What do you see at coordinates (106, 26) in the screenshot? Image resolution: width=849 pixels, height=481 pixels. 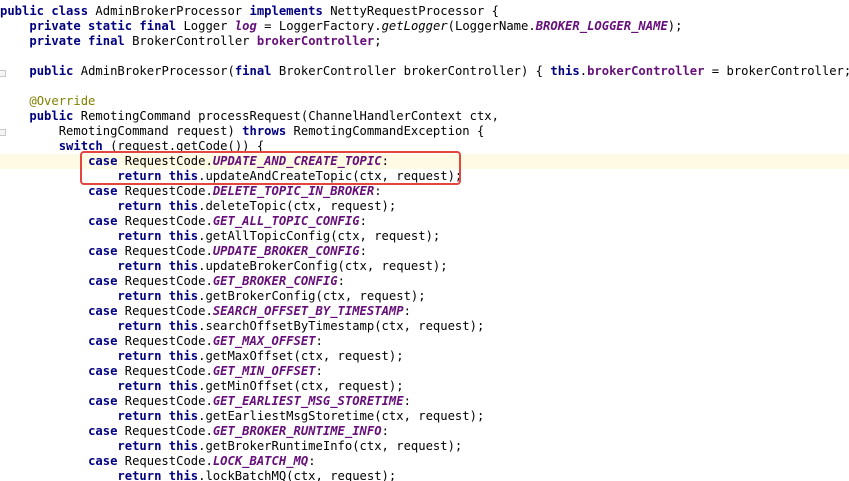 I see `code-token: private static final` at bounding box center [106, 26].